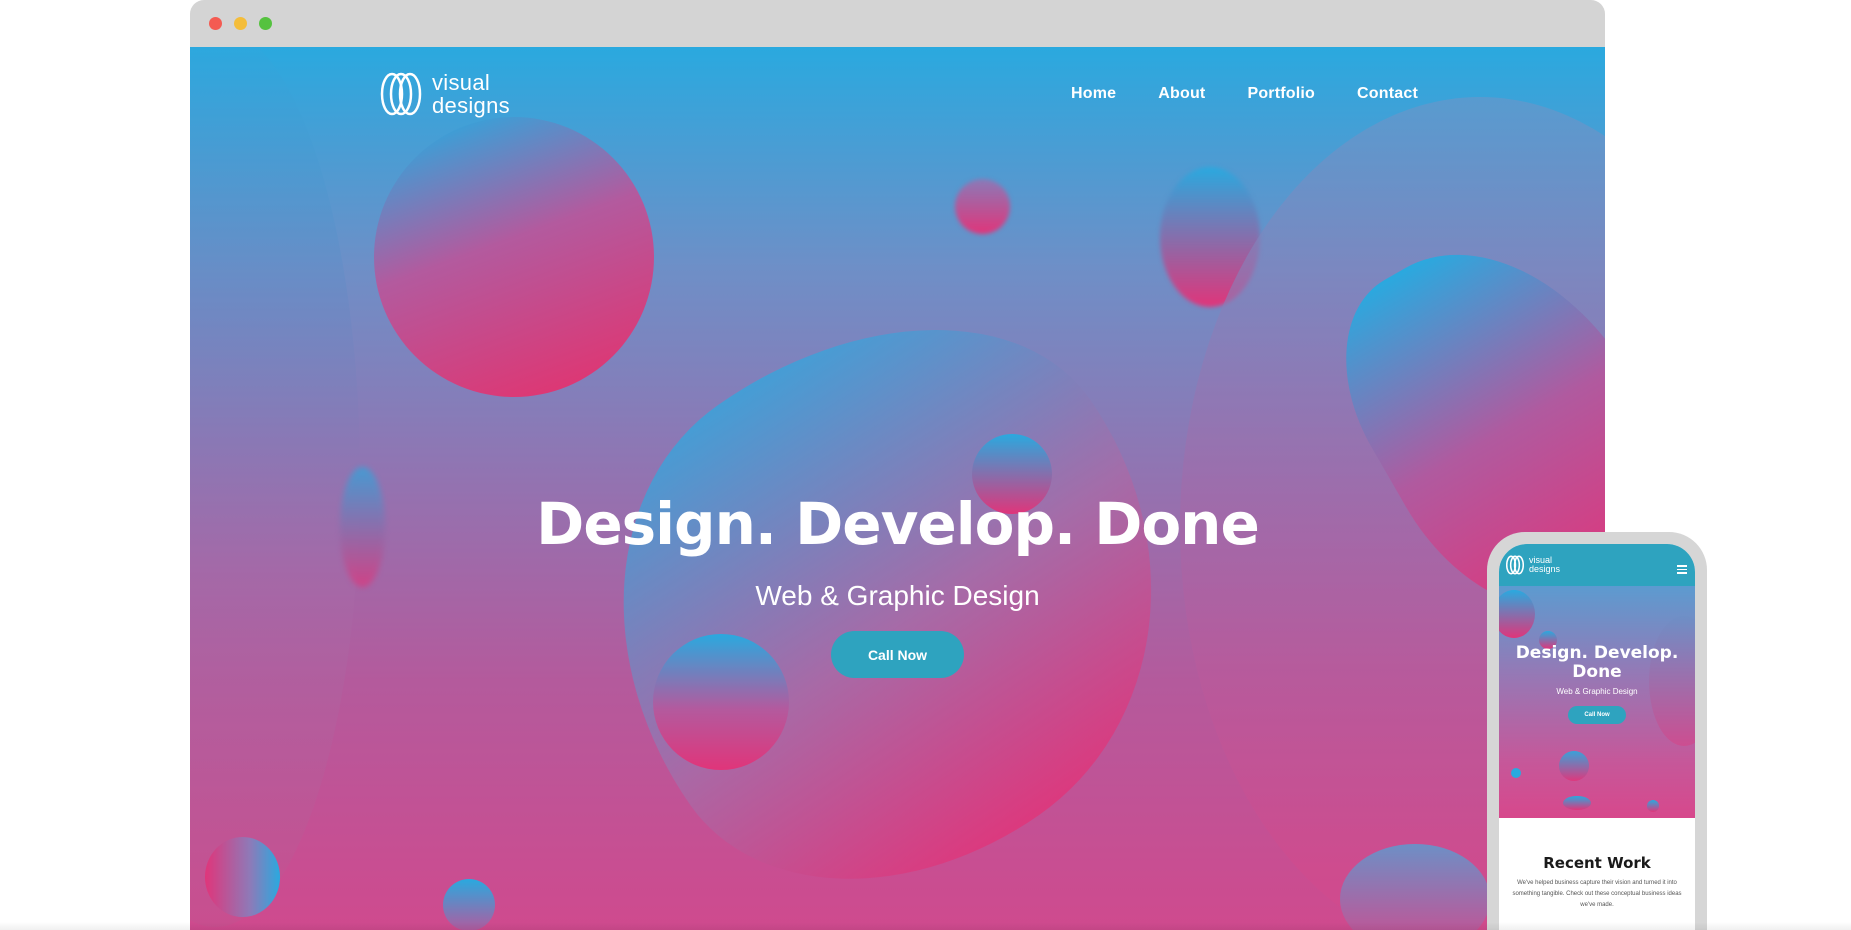 This screenshot has height=930, width=1851. What do you see at coordinates (461, 82) in the screenshot?
I see `logo-line-1: visual` at bounding box center [461, 82].